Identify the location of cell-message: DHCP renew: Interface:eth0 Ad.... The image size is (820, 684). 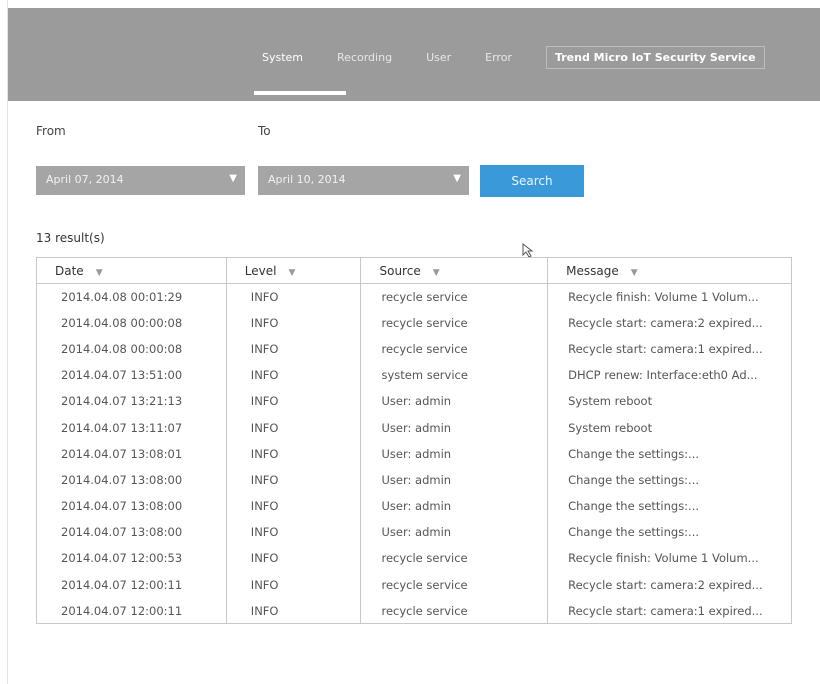
(669, 375).